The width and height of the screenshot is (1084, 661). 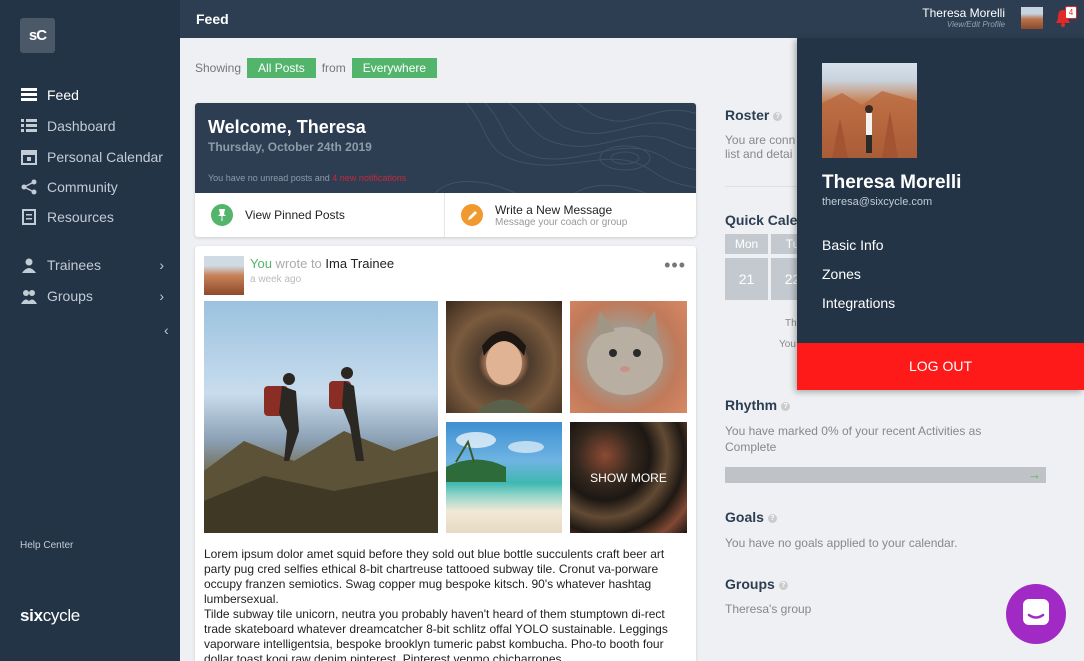 I want to click on help-center-link: Help Center, so click(x=46, y=545).